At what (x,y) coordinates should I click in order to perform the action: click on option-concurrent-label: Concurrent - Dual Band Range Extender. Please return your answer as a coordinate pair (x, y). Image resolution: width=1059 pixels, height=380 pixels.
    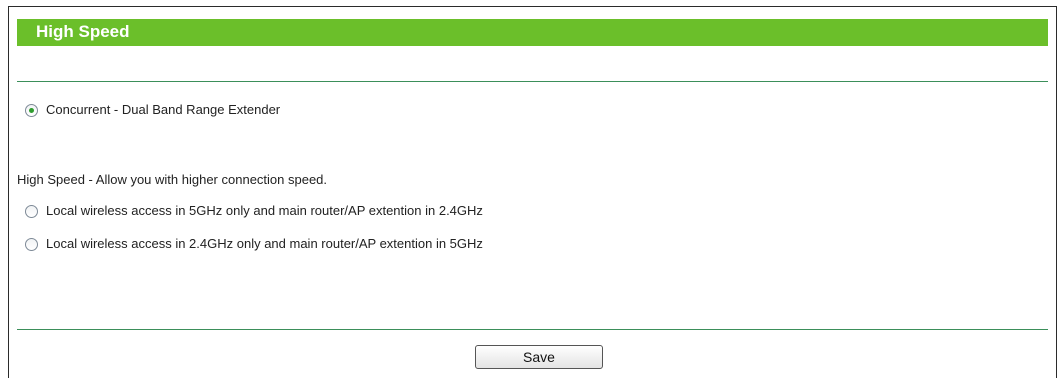
    Looking at the image, I should click on (163, 109).